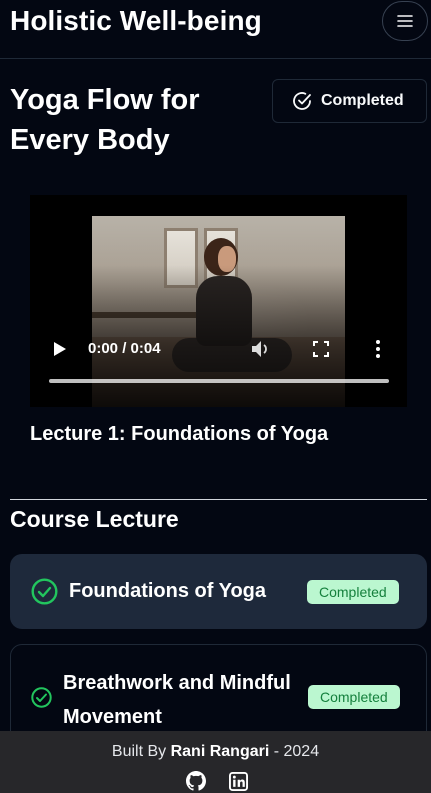  What do you see at coordinates (219, 381) in the screenshot?
I see `video-progress-bar` at bounding box center [219, 381].